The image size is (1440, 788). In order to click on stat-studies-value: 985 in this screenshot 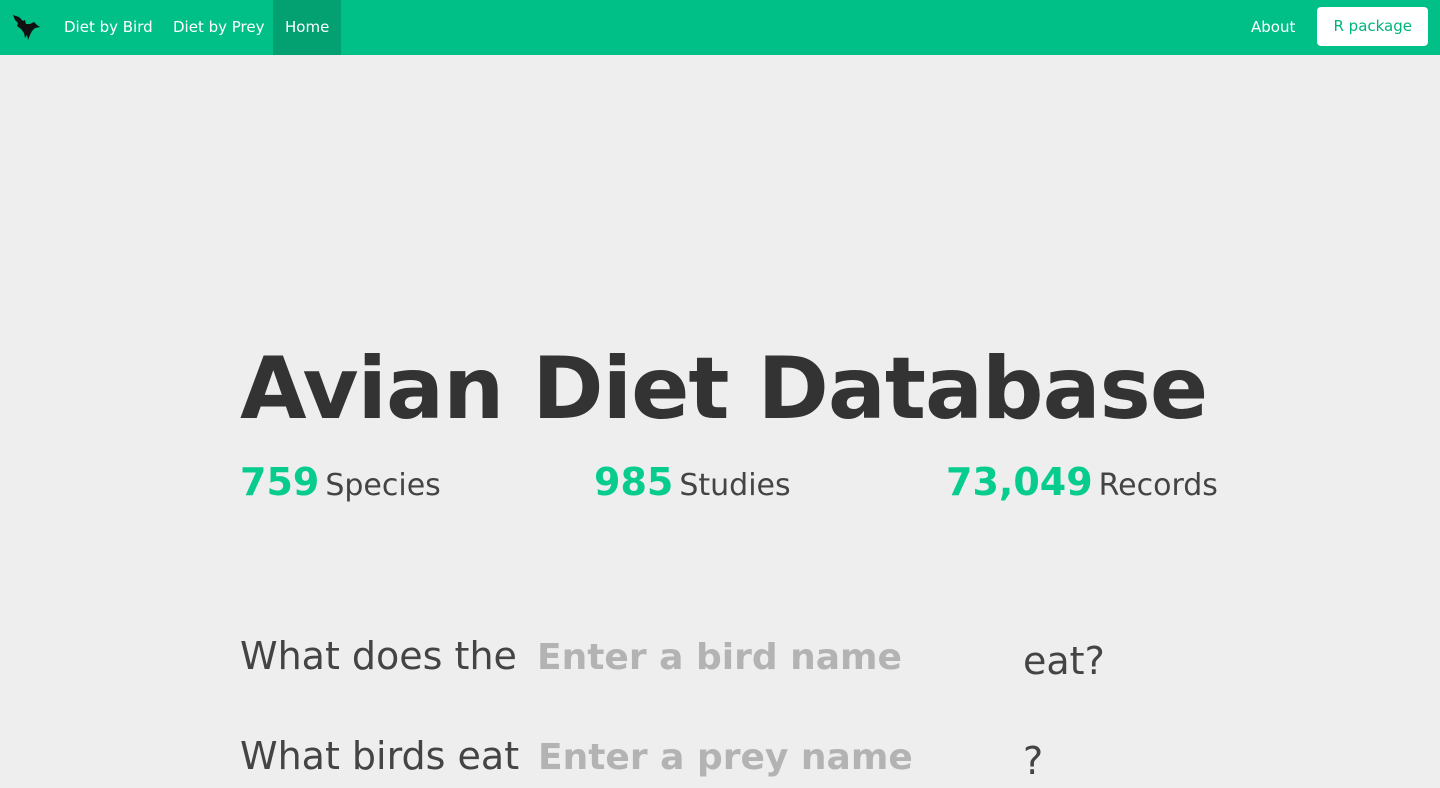, I will do `click(634, 482)`.